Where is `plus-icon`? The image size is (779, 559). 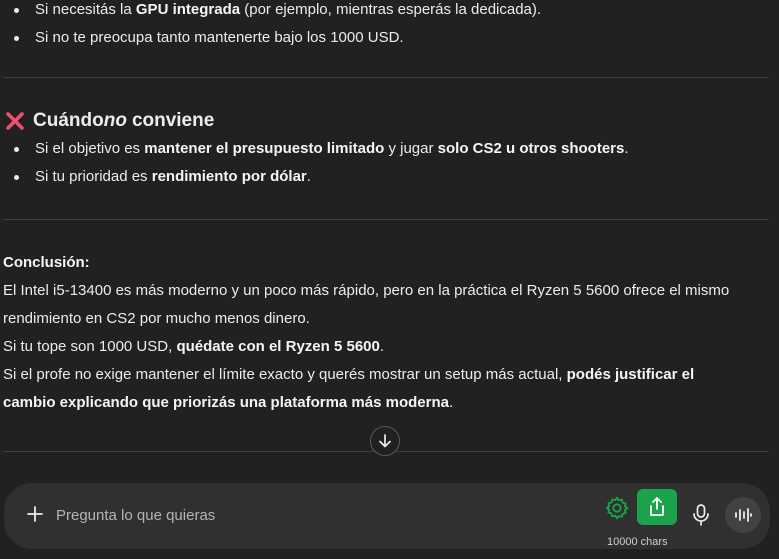 plus-icon is located at coordinates (35, 514).